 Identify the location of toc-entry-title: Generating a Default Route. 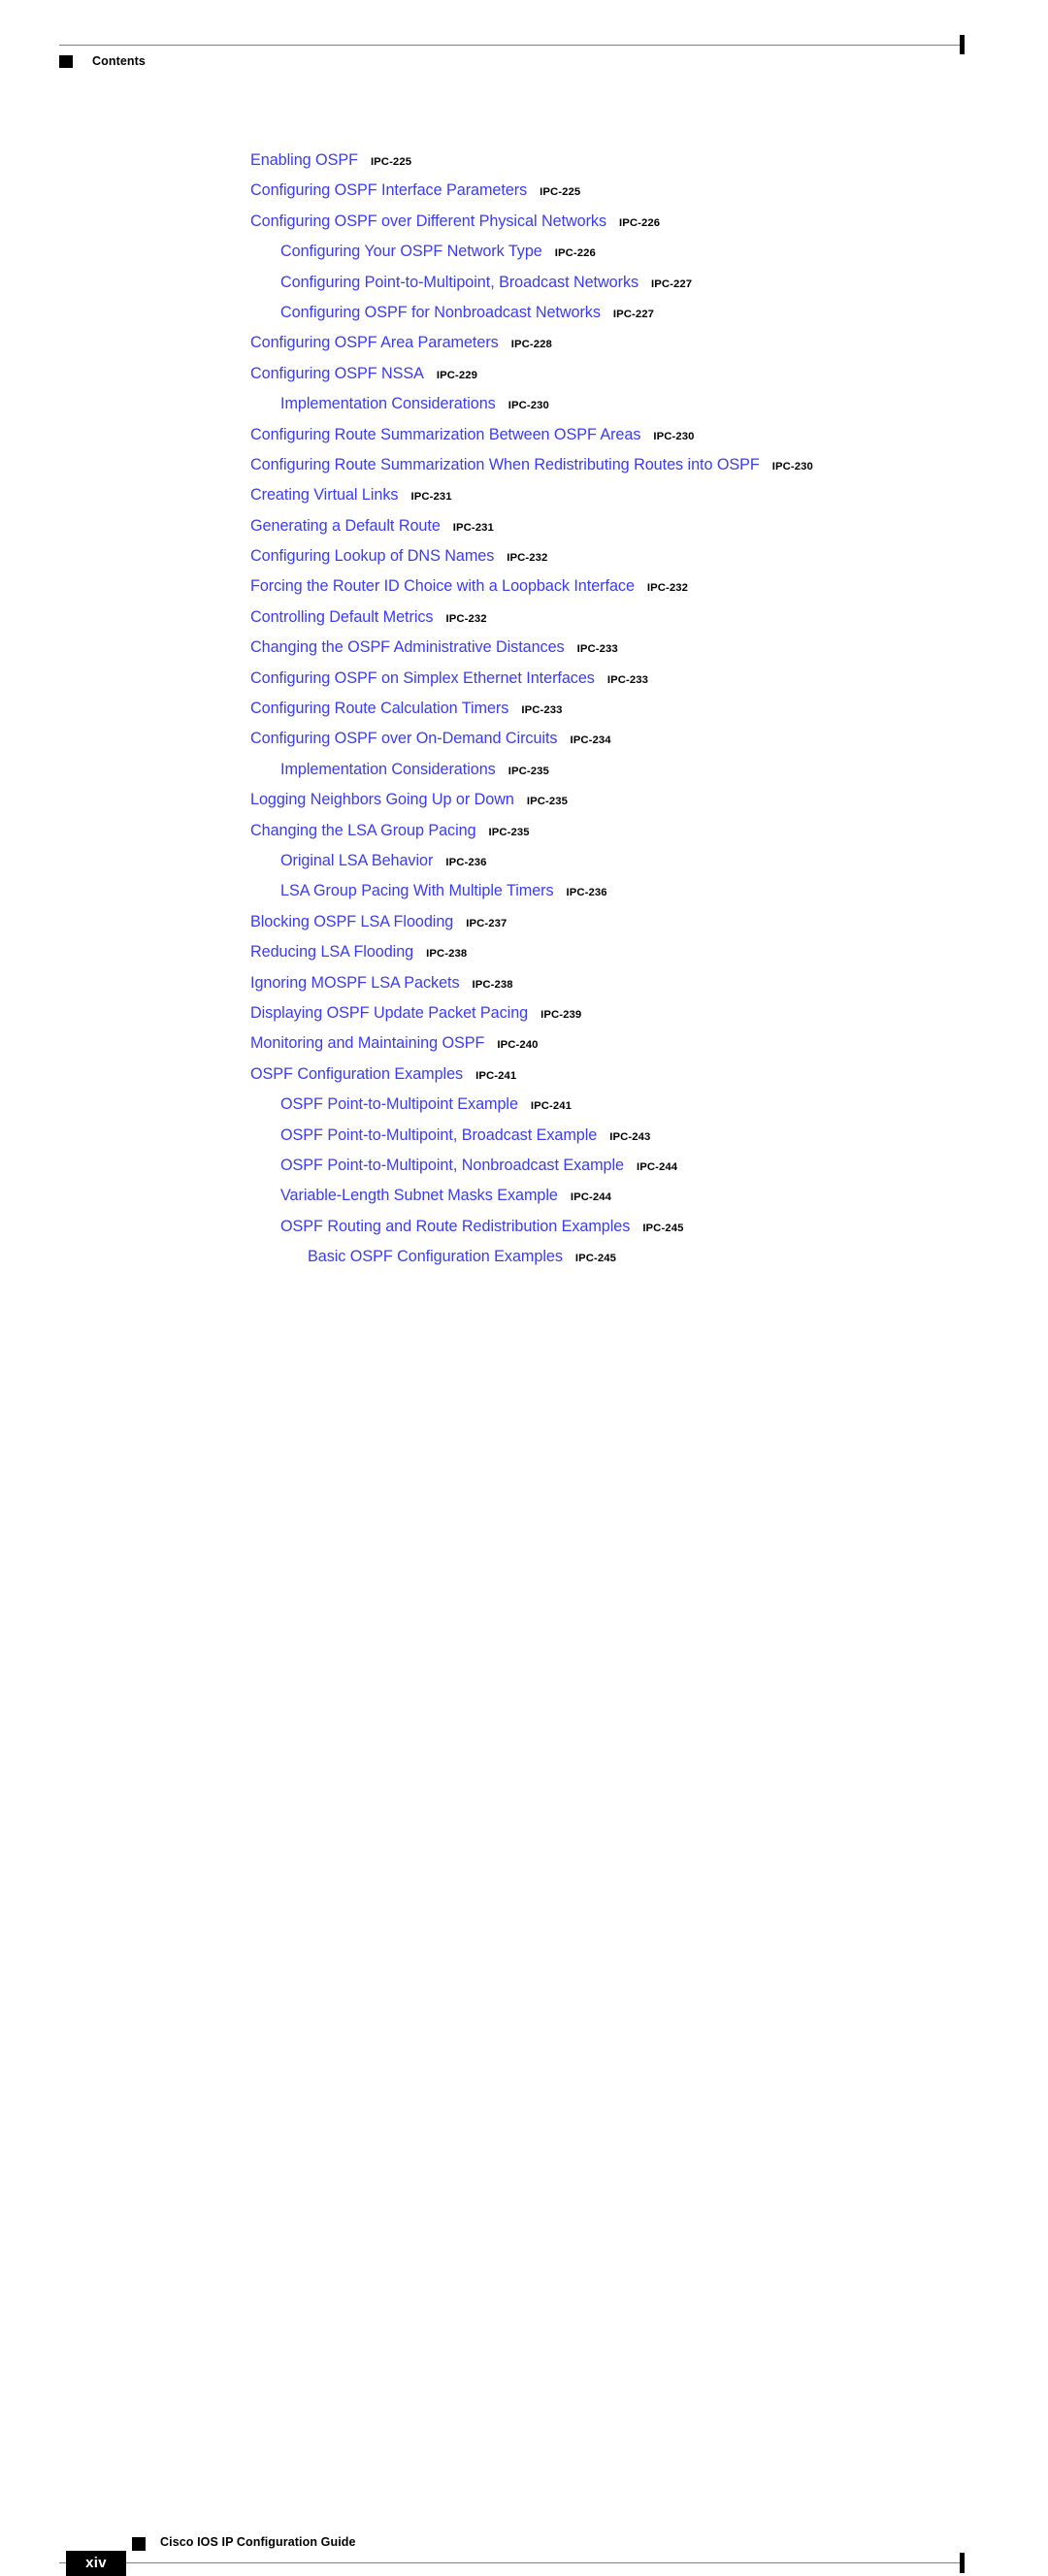
(345, 526).